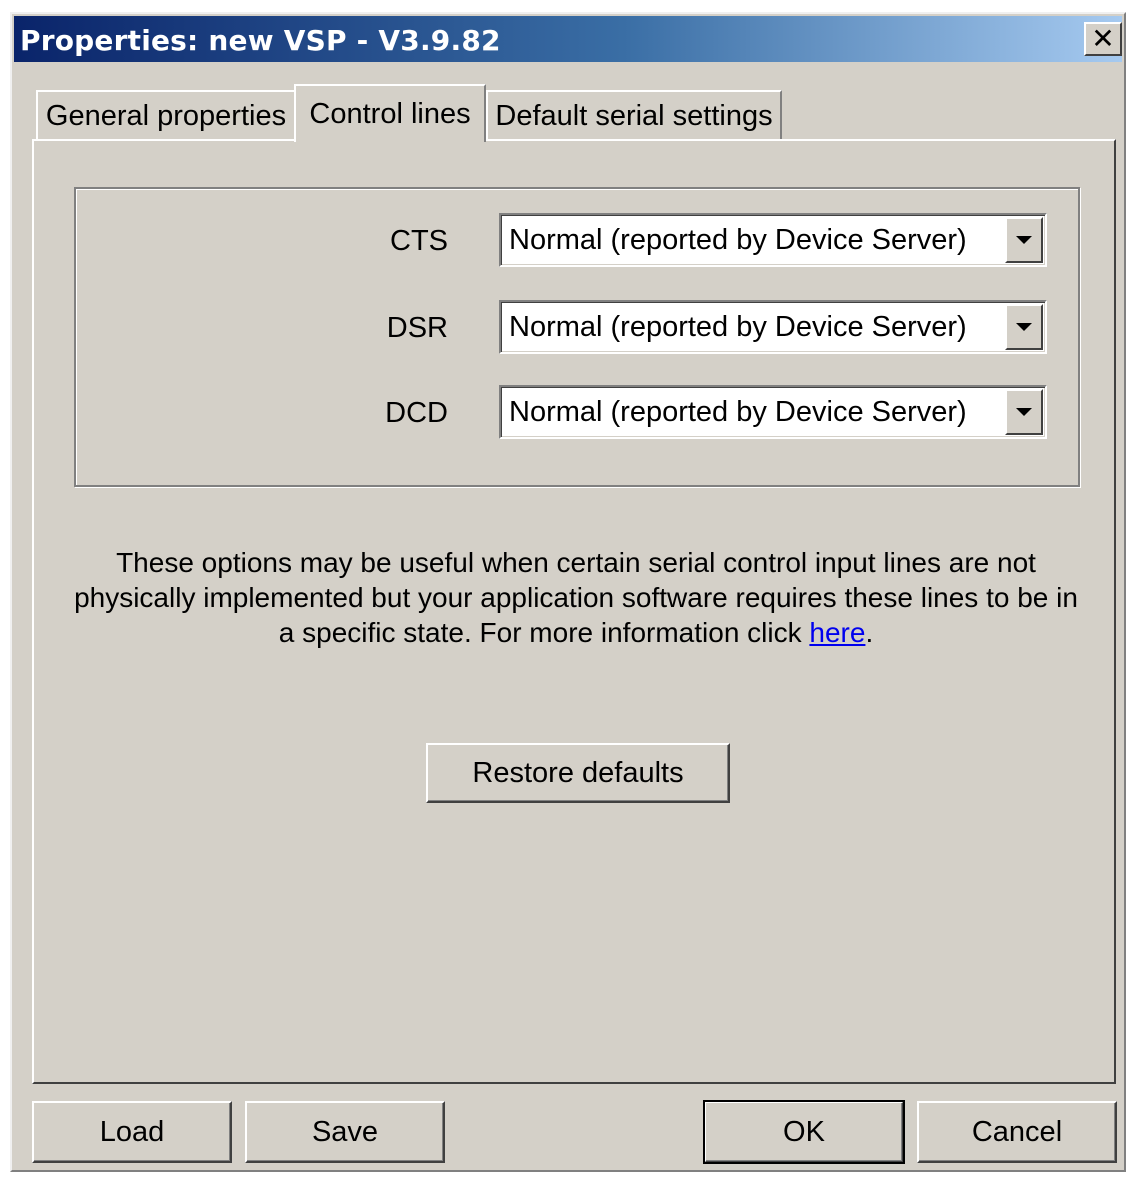 Image resolution: width=1126 pixels, height=1180 pixels. I want to click on dsr-label: DSR, so click(417, 328).